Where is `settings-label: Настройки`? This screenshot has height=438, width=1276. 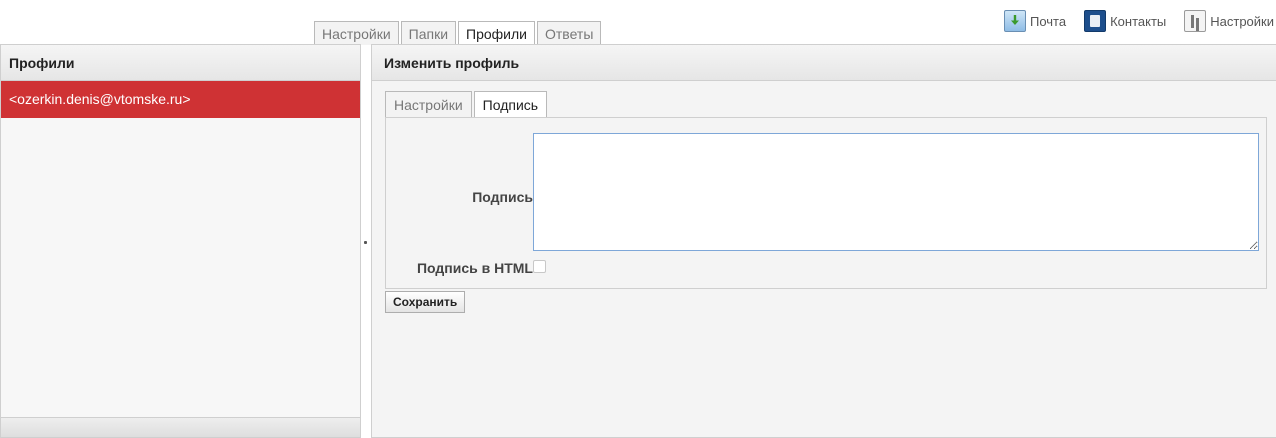
settings-label: Настройки is located at coordinates (1242, 21).